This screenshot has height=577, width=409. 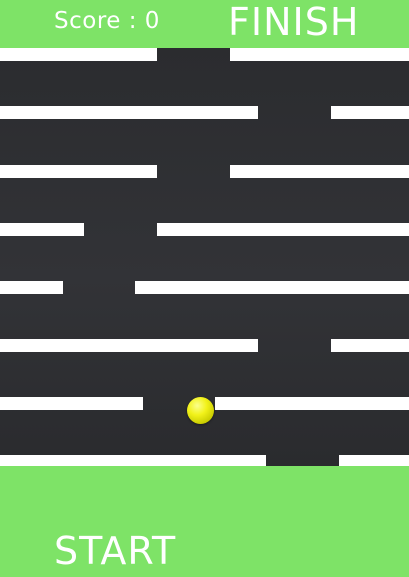 What do you see at coordinates (200, 410) in the screenshot?
I see `player-ball` at bounding box center [200, 410].